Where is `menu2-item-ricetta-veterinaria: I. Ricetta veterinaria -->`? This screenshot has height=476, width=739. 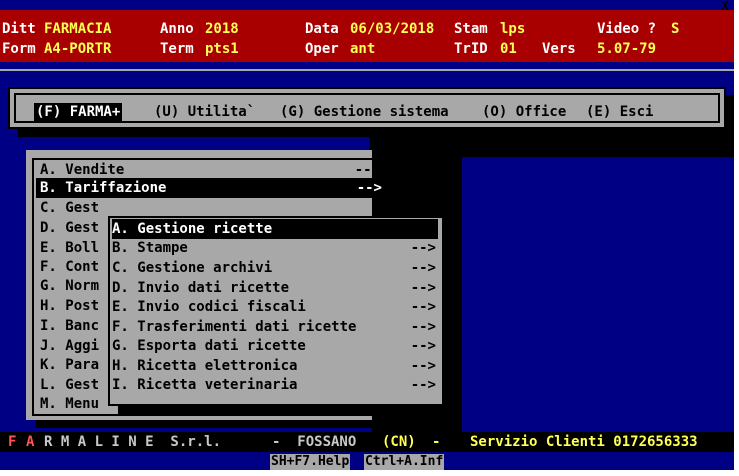
menu2-item-ricetta-veterinaria: I. Ricetta veterinaria --> is located at coordinates (275, 385).